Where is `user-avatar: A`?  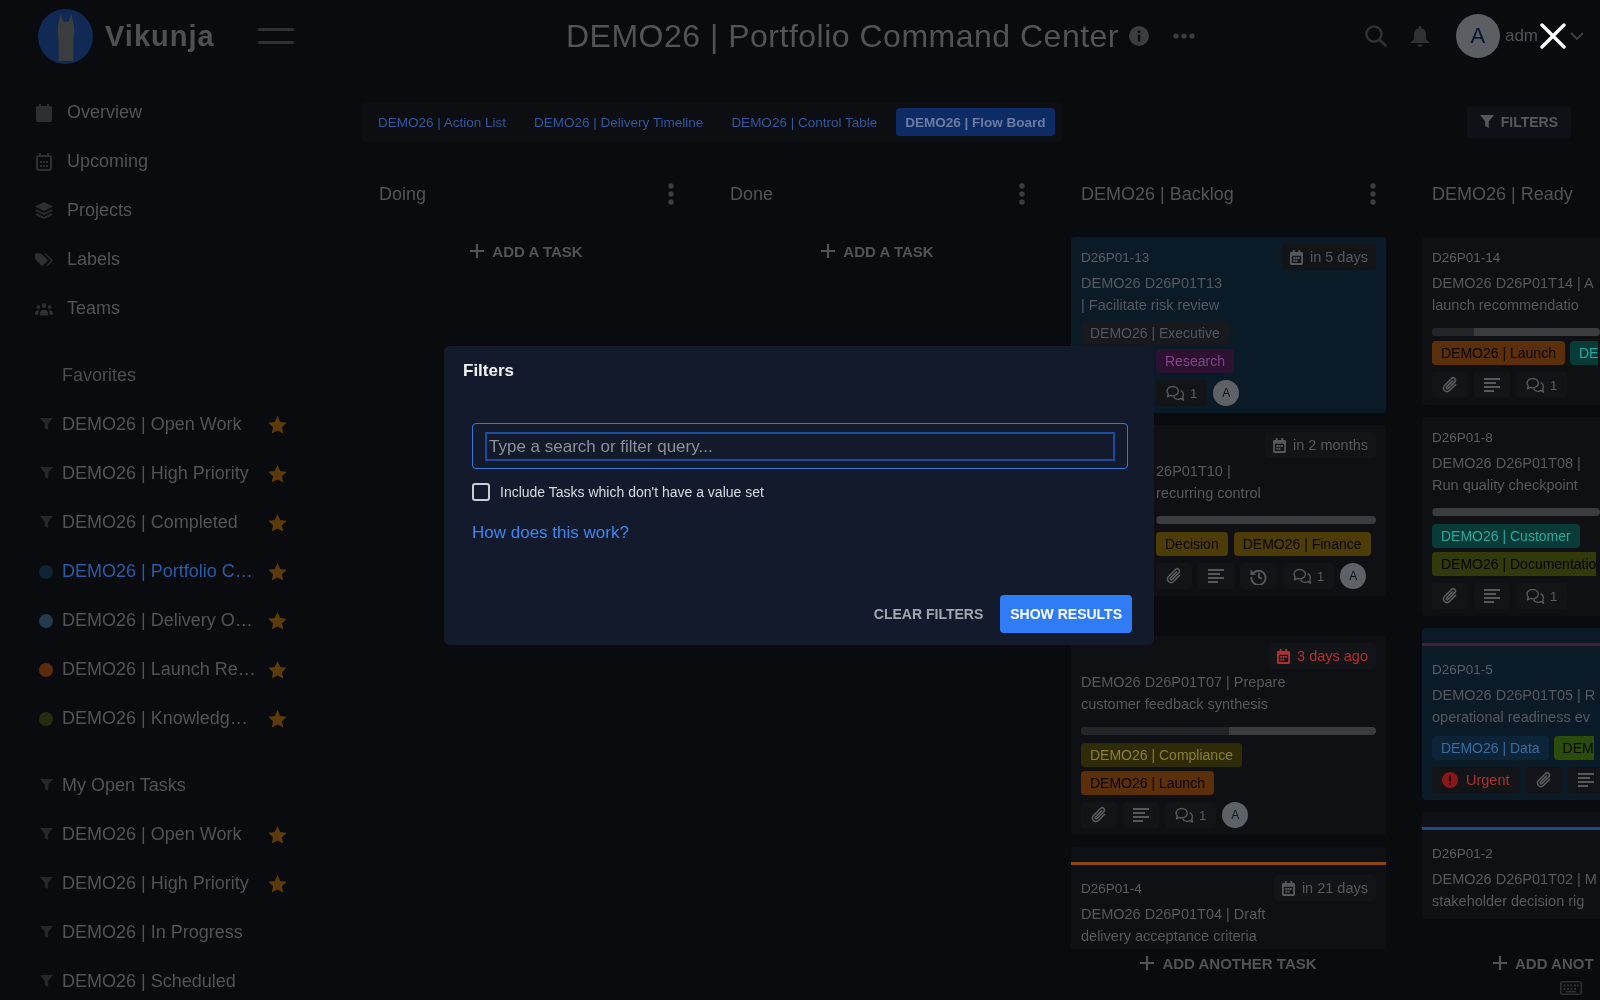 user-avatar: A is located at coordinates (1477, 36).